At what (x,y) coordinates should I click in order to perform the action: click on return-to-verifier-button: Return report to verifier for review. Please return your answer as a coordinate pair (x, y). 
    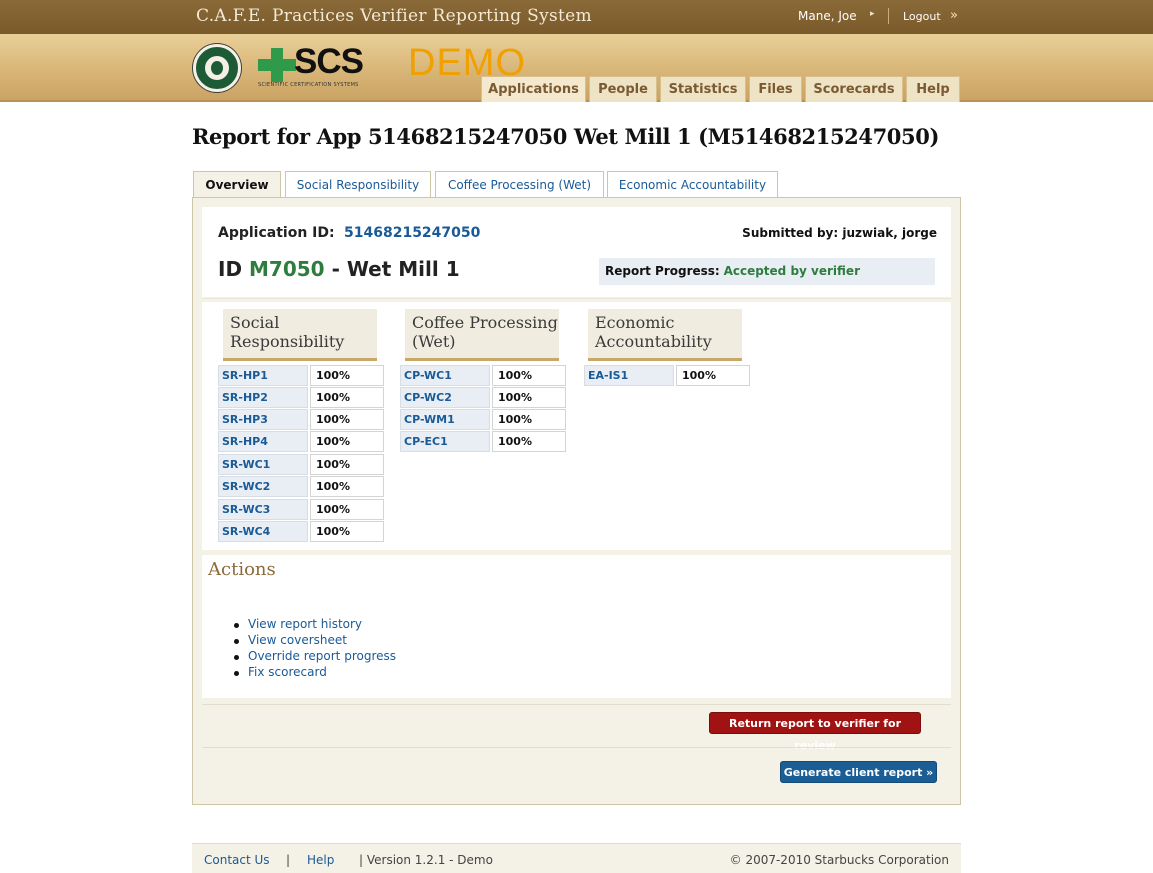
    Looking at the image, I should click on (815, 732).